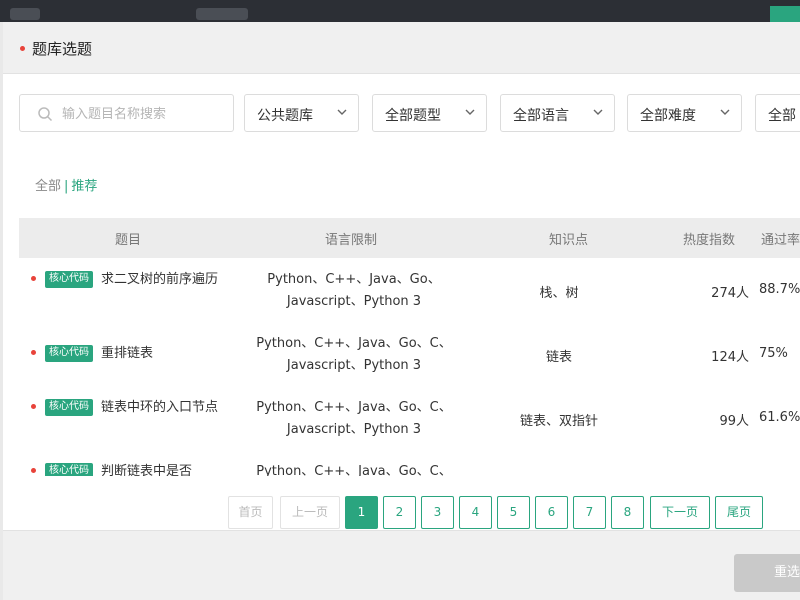 The width and height of the screenshot is (800, 600). What do you see at coordinates (310, 512) in the screenshot?
I see `prev-page-button: 上一页` at bounding box center [310, 512].